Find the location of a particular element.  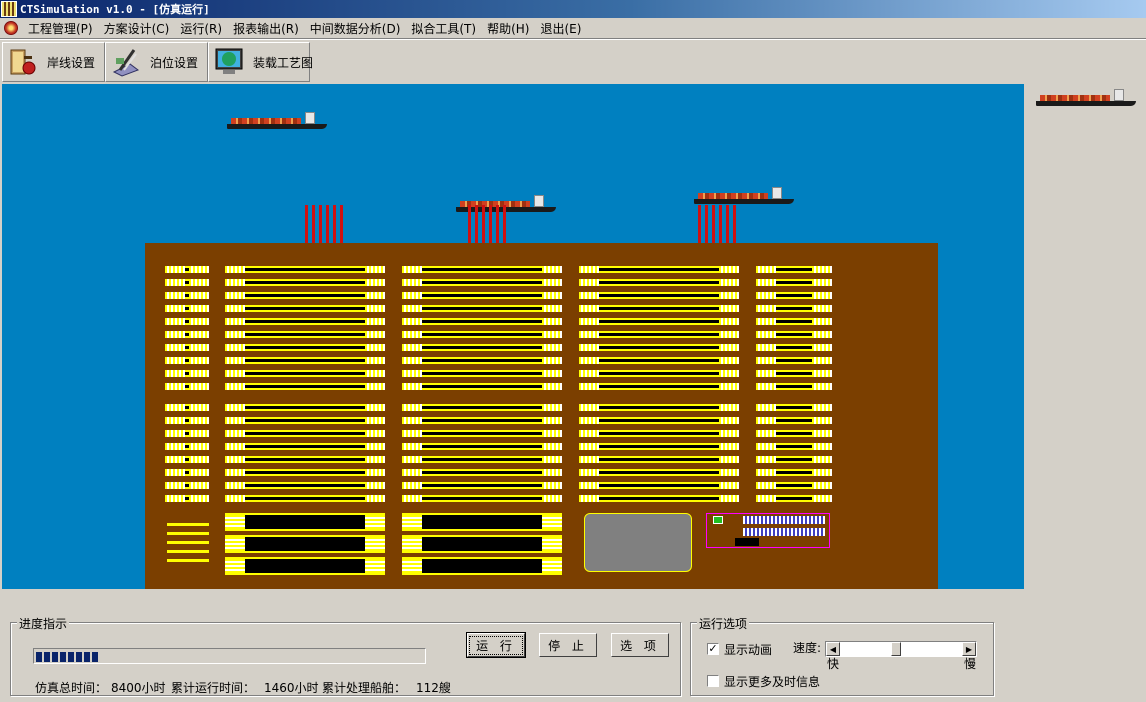

pen-chart-icon is located at coordinates (126, 62).